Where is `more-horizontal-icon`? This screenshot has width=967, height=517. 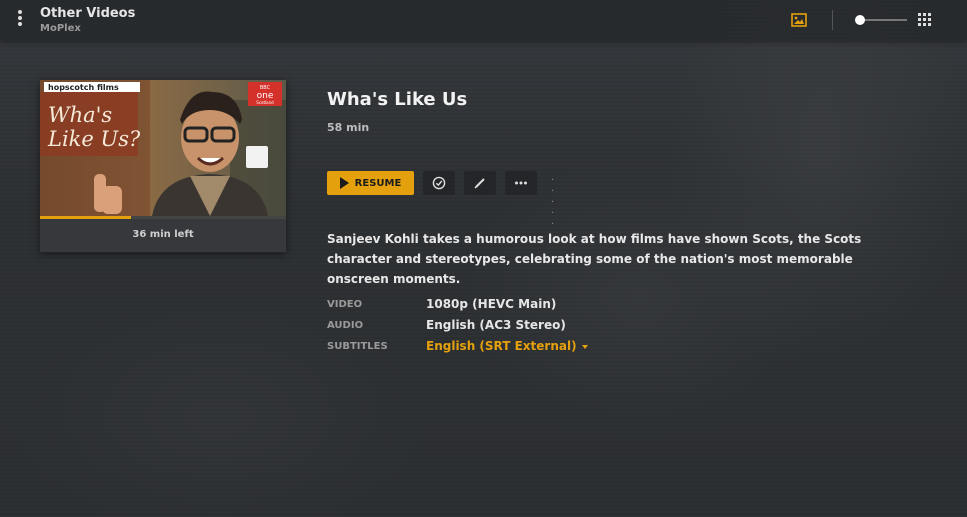 more-horizontal-icon is located at coordinates (521, 183).